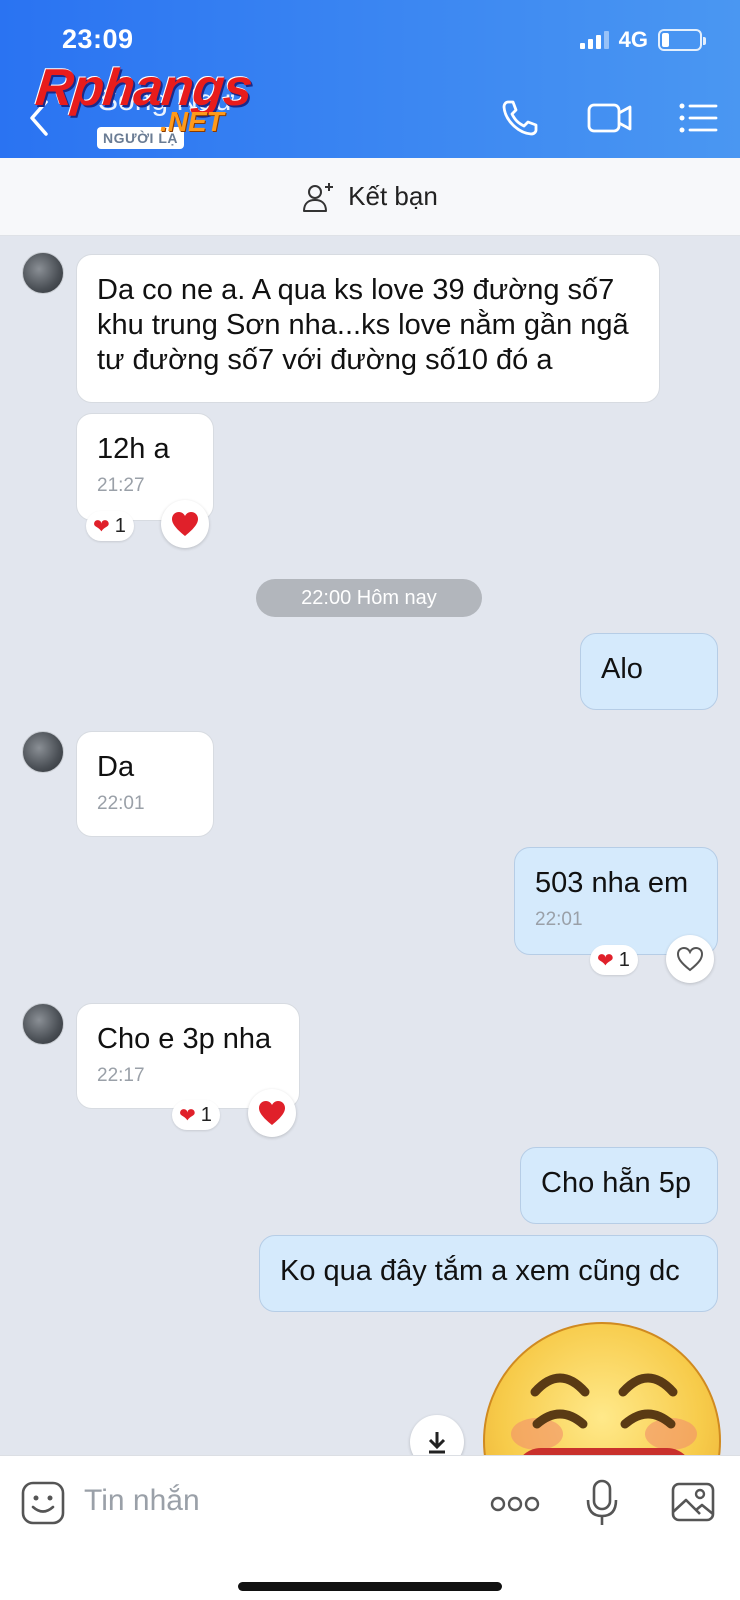 This screenshot has height=1600, width=740. Describe the element at coordinates (369, 598) in the screenshot. I see `date-separator: 22:00 Hôm nay` at that location.